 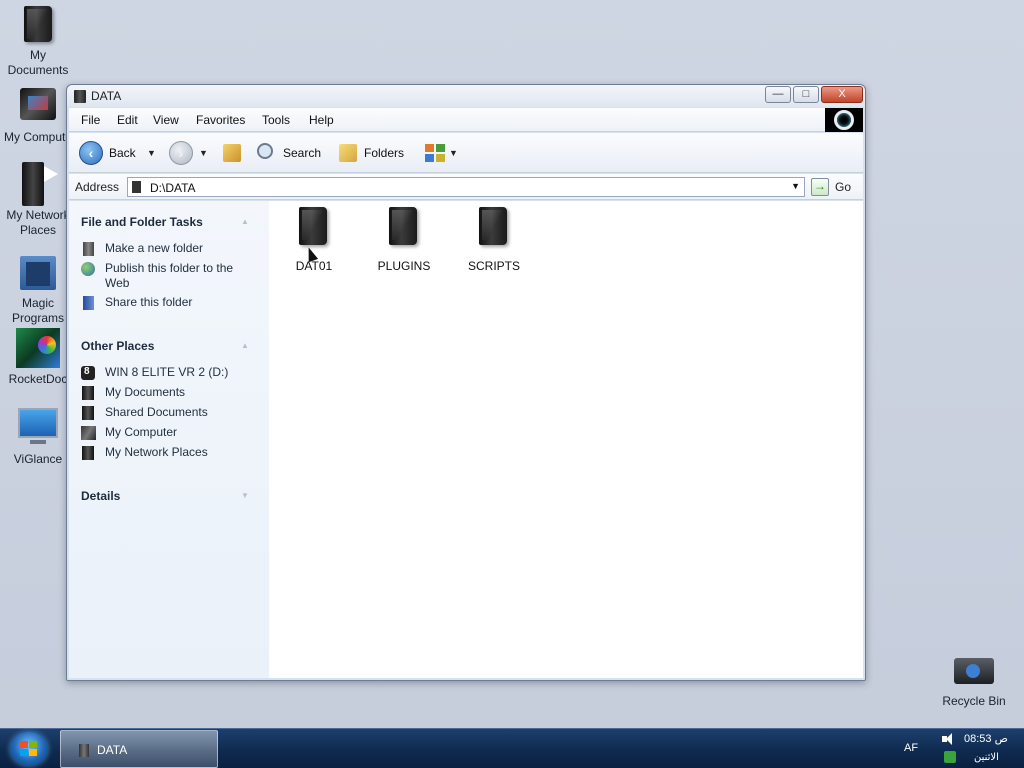 I want to click on file-folder-tasks-heading: File and Folder Tasks, so click(x=142, y=222).